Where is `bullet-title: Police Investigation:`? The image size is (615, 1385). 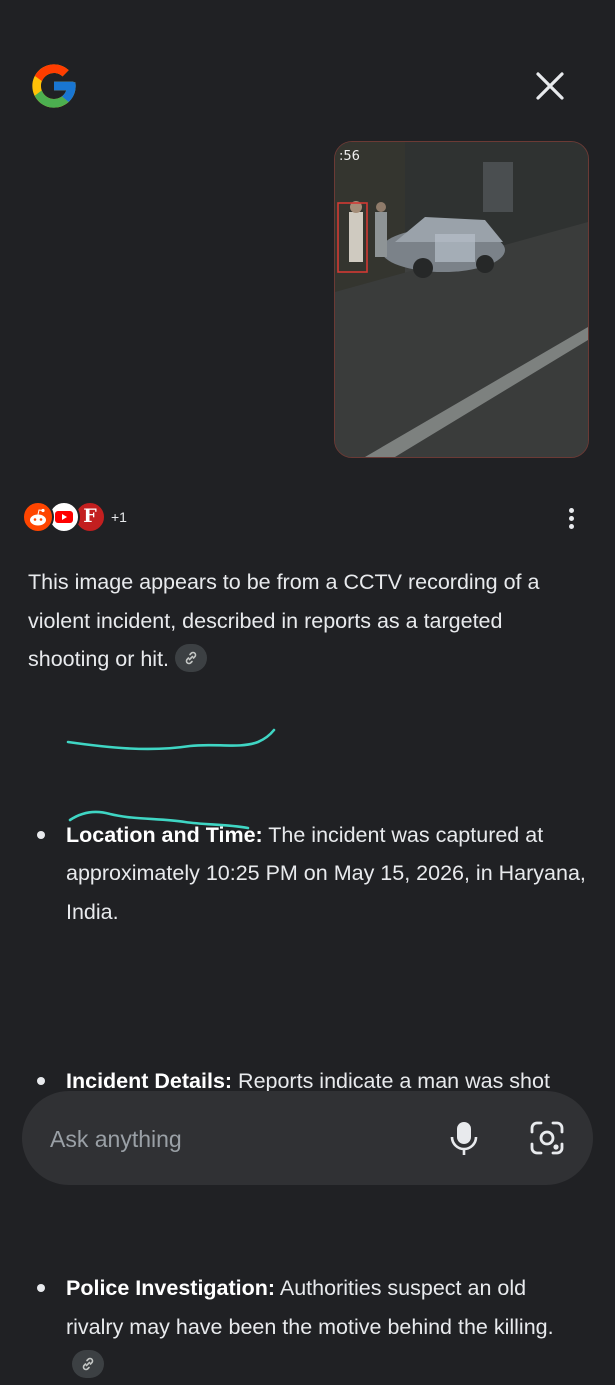
bullet-title: Police Investigation: is located at coordinates (171, 1288).